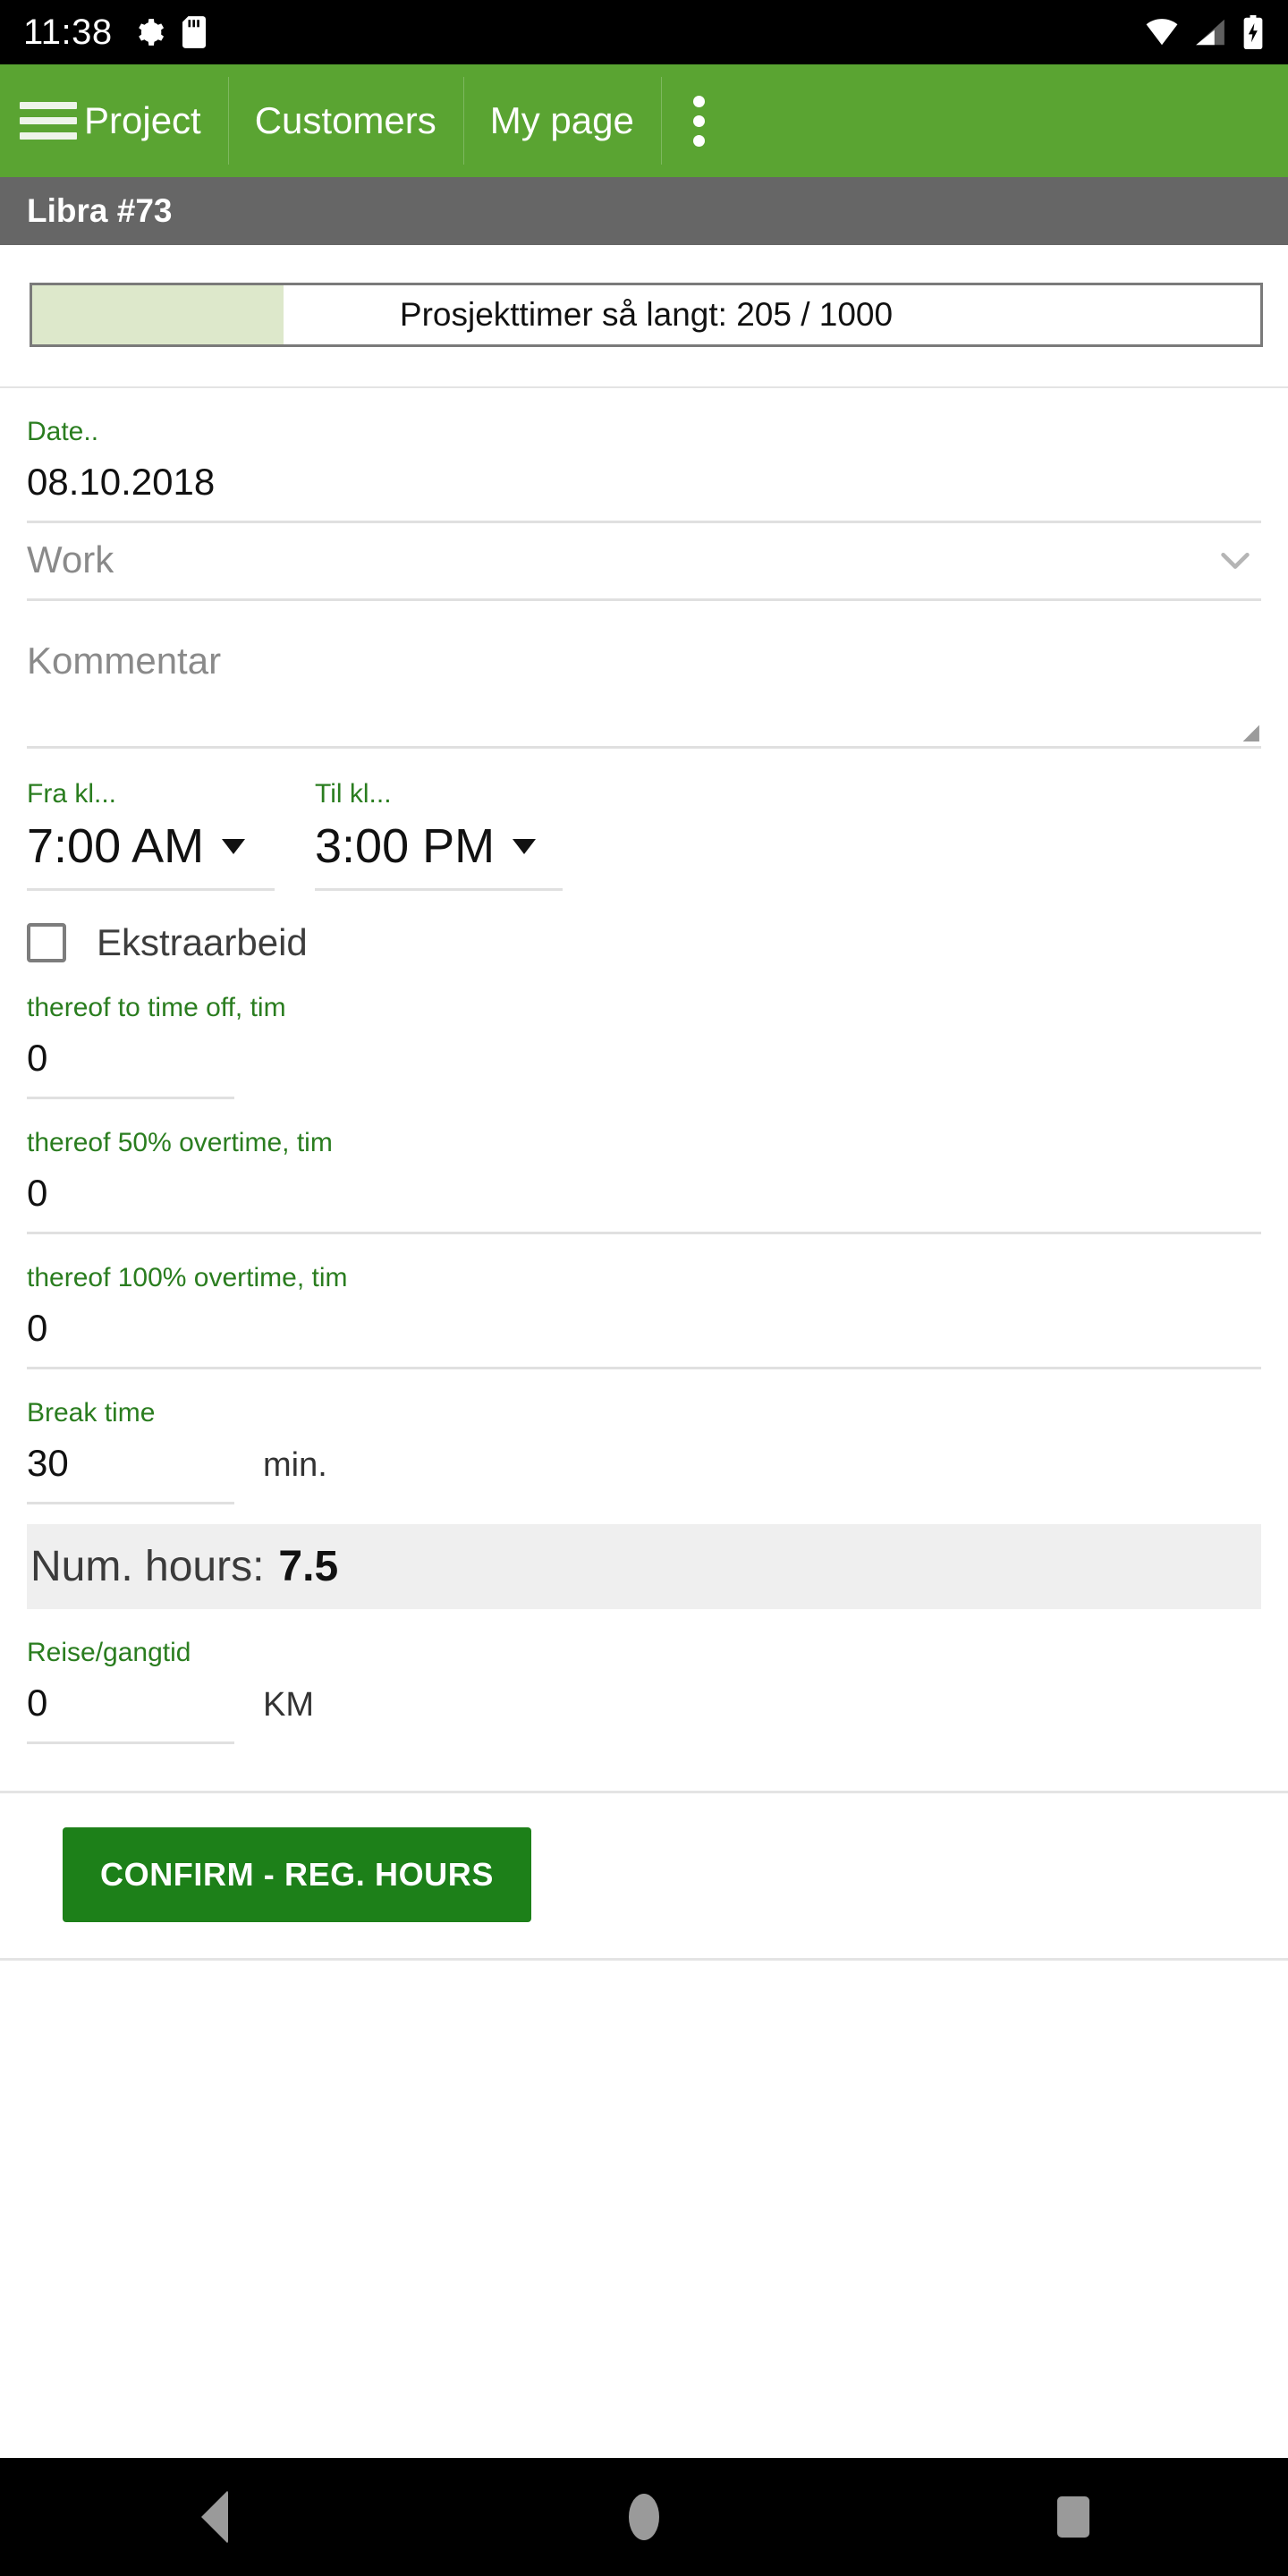 The image size is (1288, 2576). Describe the element at coordinates (109, 1652) in the screenshot. I see `travel-label: Reise/gangtid` at that location.